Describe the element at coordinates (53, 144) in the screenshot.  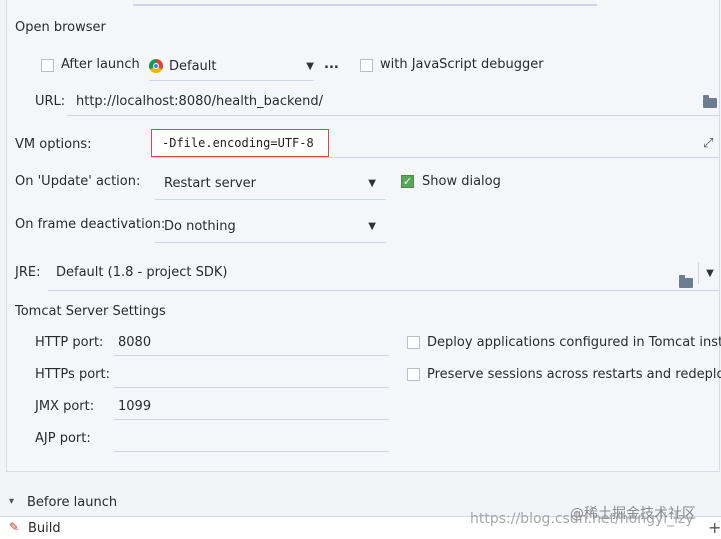
I see `vm-options-label: VM options:` at that location.